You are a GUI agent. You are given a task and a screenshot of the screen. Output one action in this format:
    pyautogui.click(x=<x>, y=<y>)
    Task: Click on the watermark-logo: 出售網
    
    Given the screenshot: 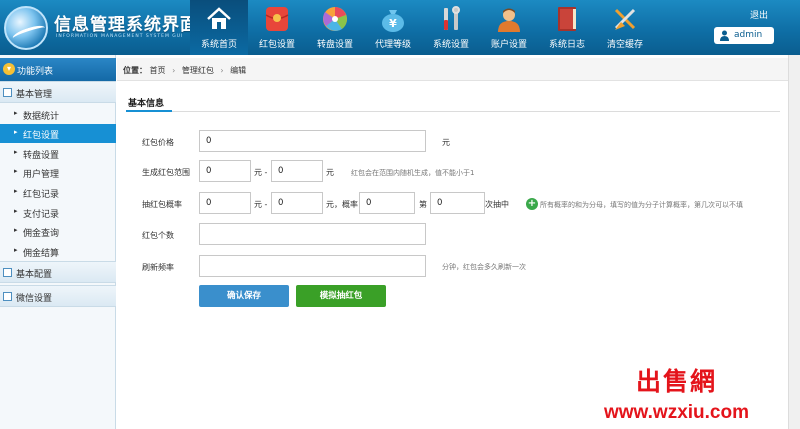 What is the action you would take?
    pyautogui.click(x=677, y=381)
    